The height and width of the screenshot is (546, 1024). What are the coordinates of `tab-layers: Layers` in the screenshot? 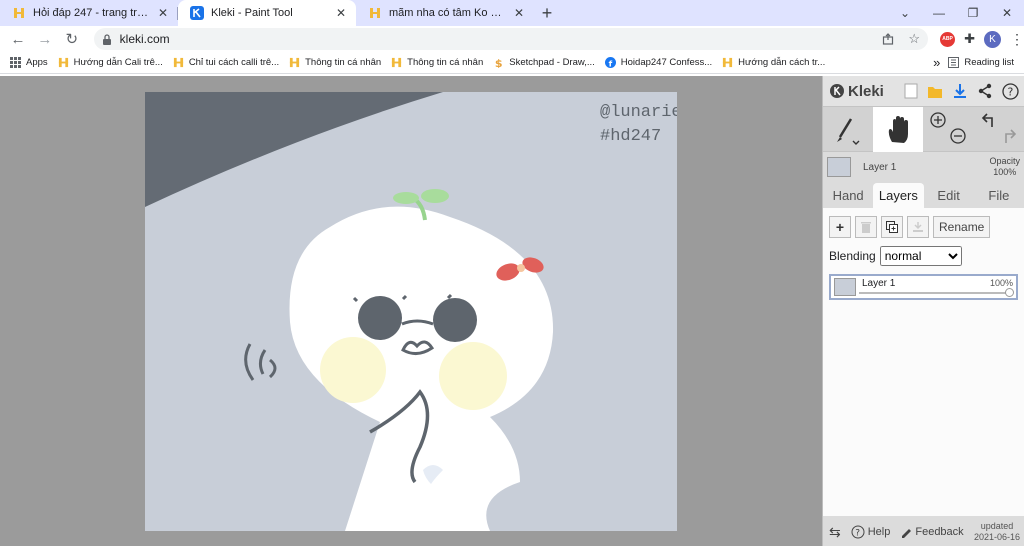 It's located at (898, 195).